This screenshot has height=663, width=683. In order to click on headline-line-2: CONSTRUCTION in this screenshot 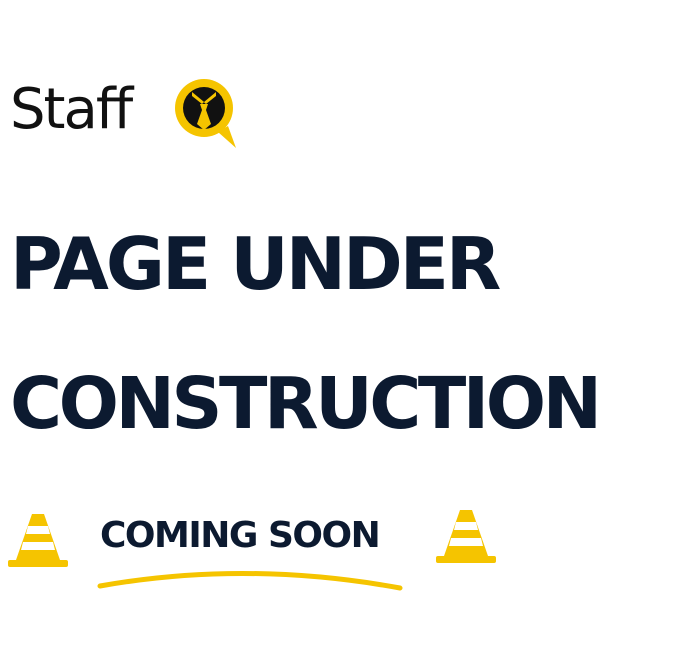, I will do `click(306, 403)`.